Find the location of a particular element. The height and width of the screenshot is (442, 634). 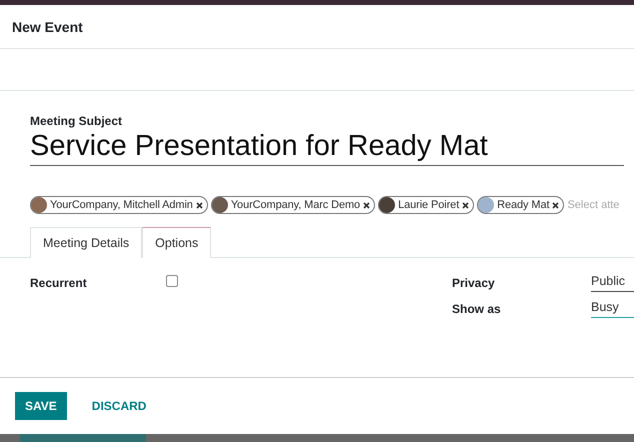

save-button: SAVE is located at coordinates (41, 406).